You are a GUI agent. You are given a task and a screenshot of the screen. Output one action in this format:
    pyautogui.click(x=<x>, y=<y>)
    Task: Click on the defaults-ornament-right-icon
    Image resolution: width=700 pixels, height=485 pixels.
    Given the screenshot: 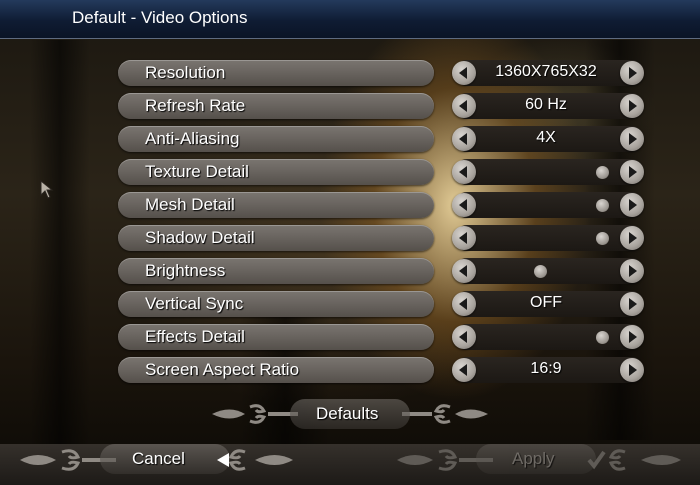 What is the action you would take?
    pyautogui.click(x=445, y=414)
    